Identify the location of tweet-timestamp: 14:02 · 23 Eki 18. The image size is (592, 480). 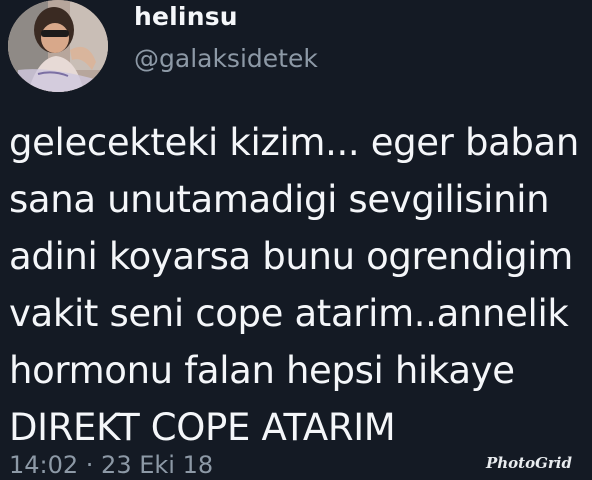
(111, 465).